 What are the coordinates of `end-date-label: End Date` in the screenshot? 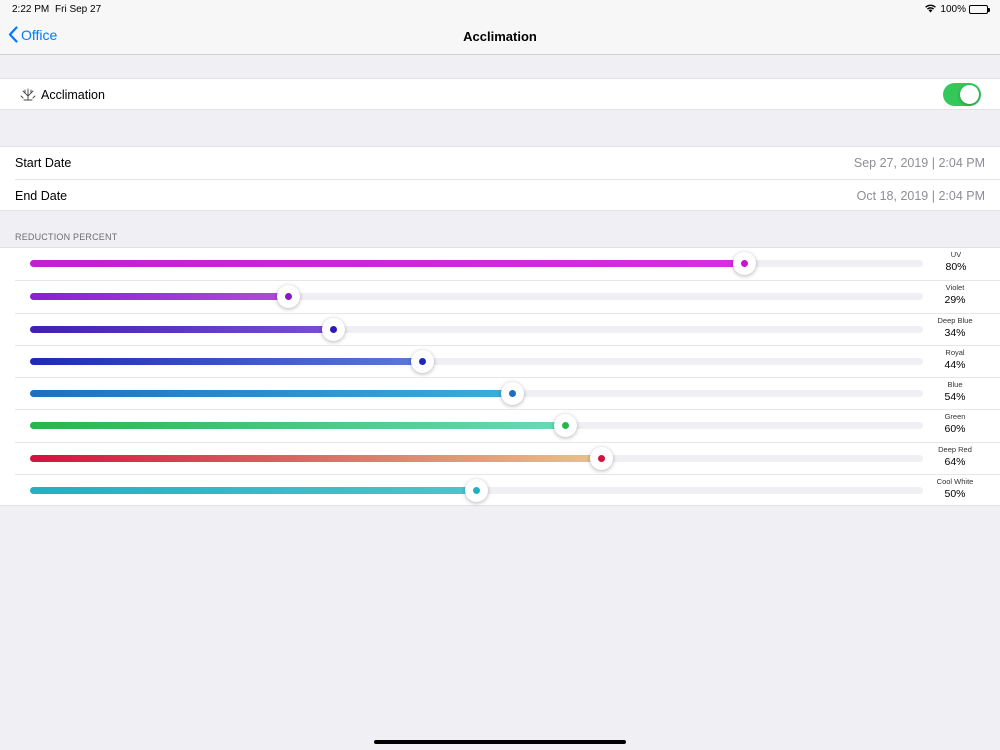 It's located at (41, 196).